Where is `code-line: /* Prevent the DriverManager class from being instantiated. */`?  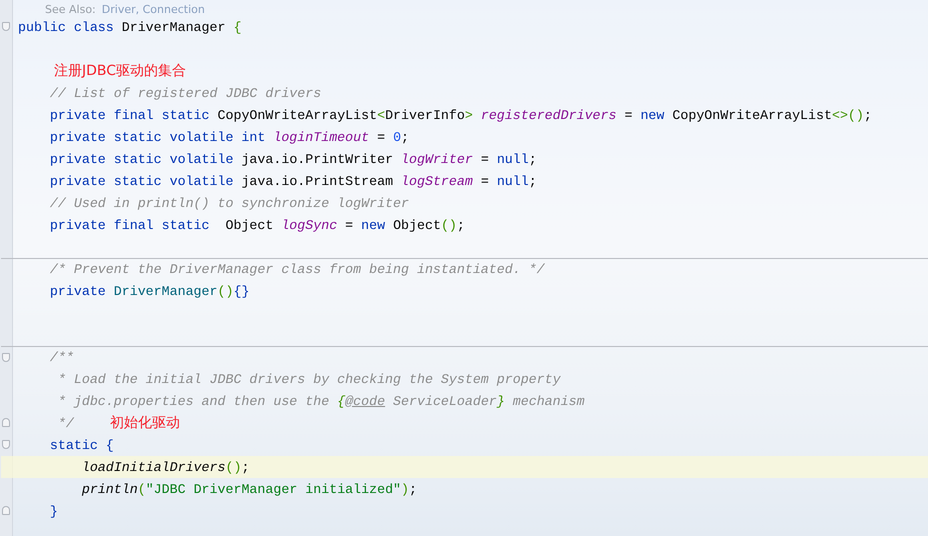
code-line: /* Prevent the DriverManager class from being instantiated. */ is located at coordinates (296, 269).